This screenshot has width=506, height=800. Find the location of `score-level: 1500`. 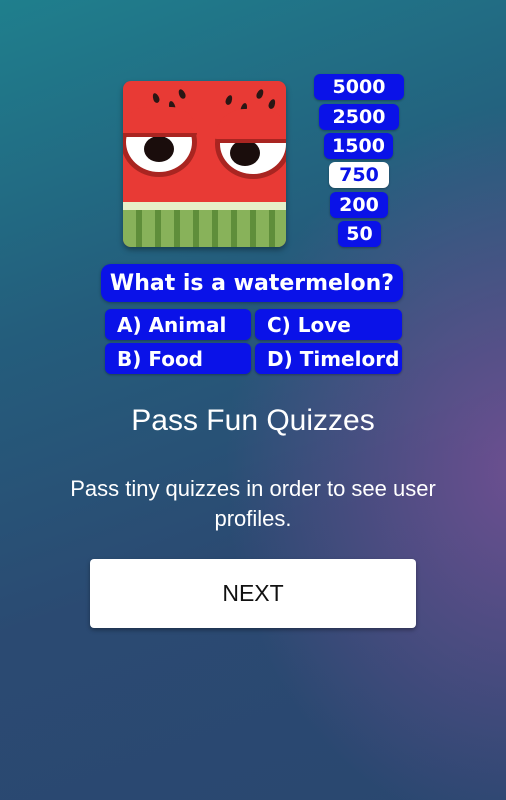

score-level: 1500 is located at coordinates (358, 146).